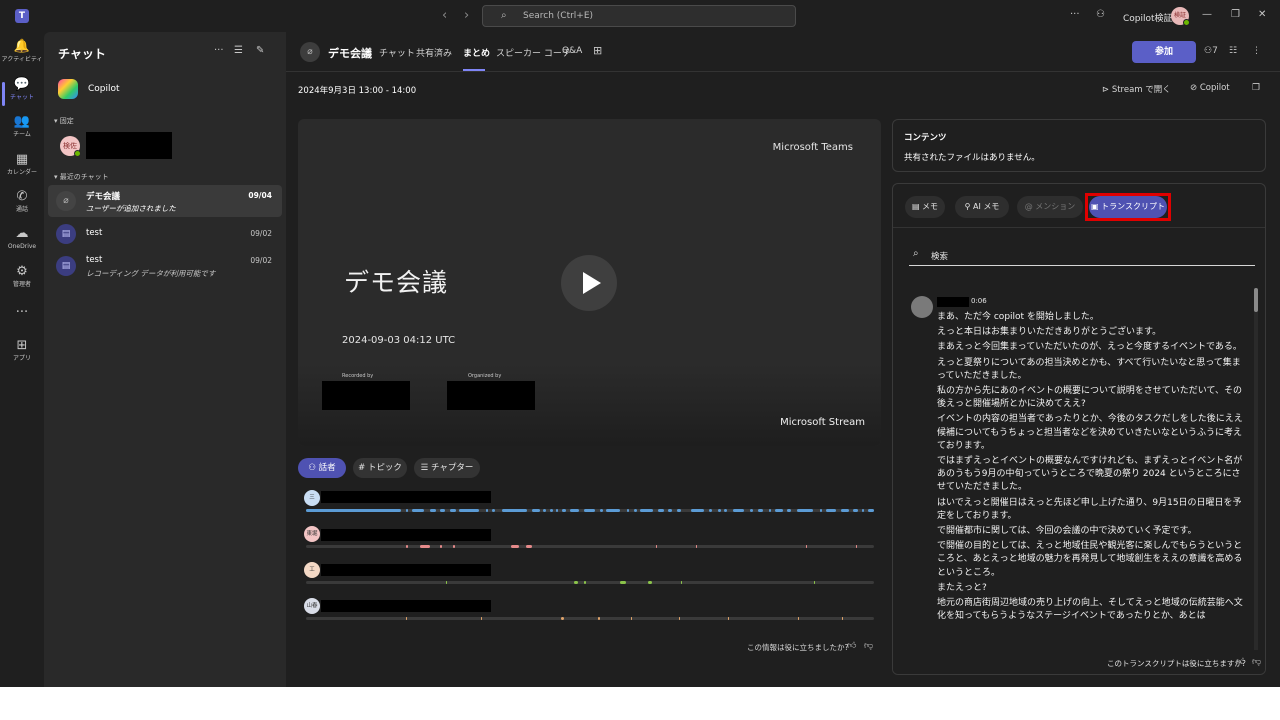  I want to click on org-icon: ⚇, so click(1100, 14).